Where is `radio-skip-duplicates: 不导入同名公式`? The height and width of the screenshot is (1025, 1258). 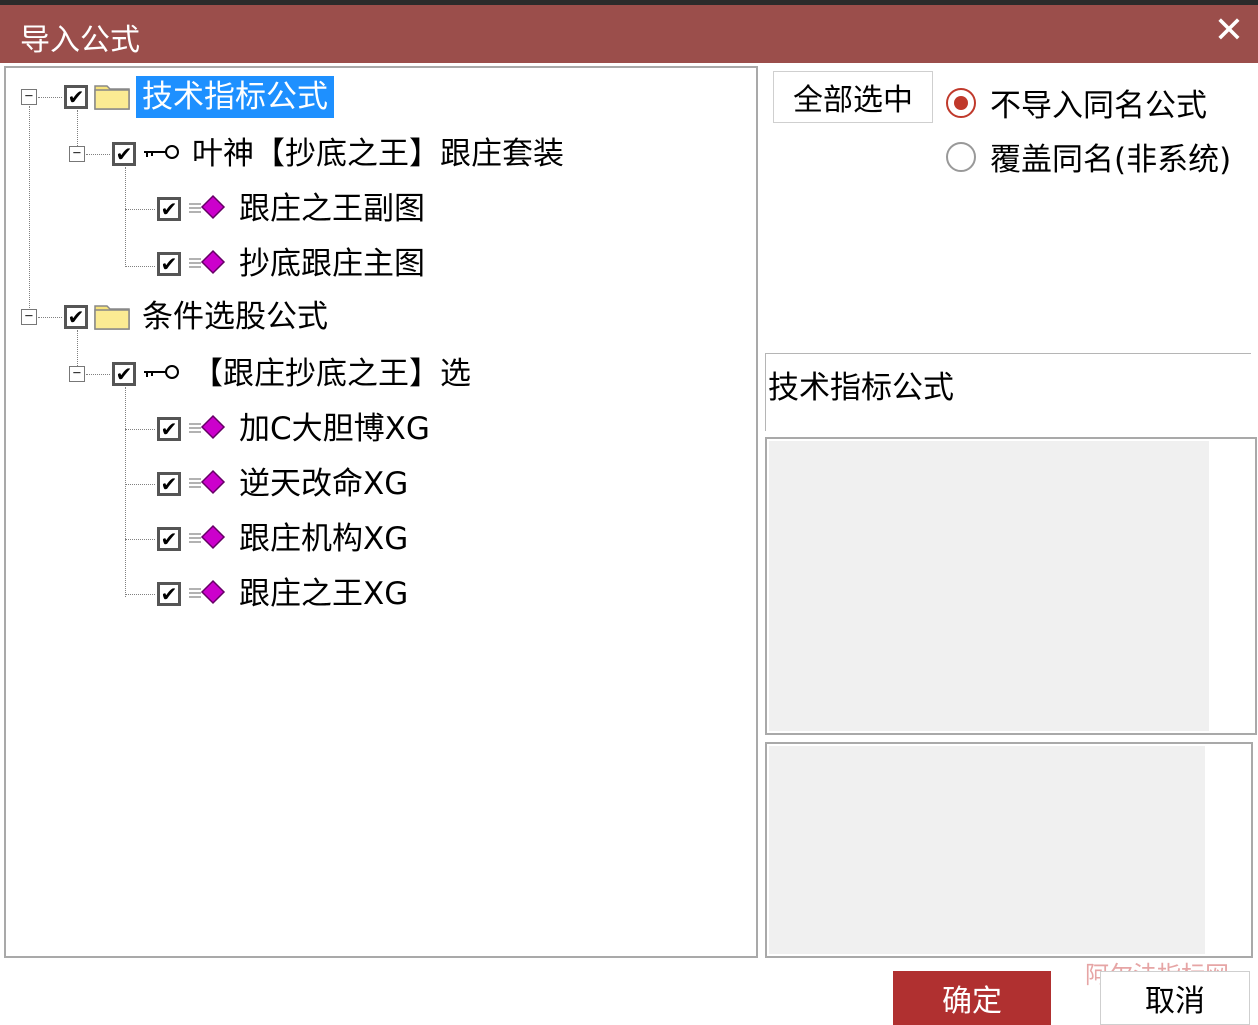
radio-skip-duplicates: 不导入同名公式 is located at coordinates (1076, 102).